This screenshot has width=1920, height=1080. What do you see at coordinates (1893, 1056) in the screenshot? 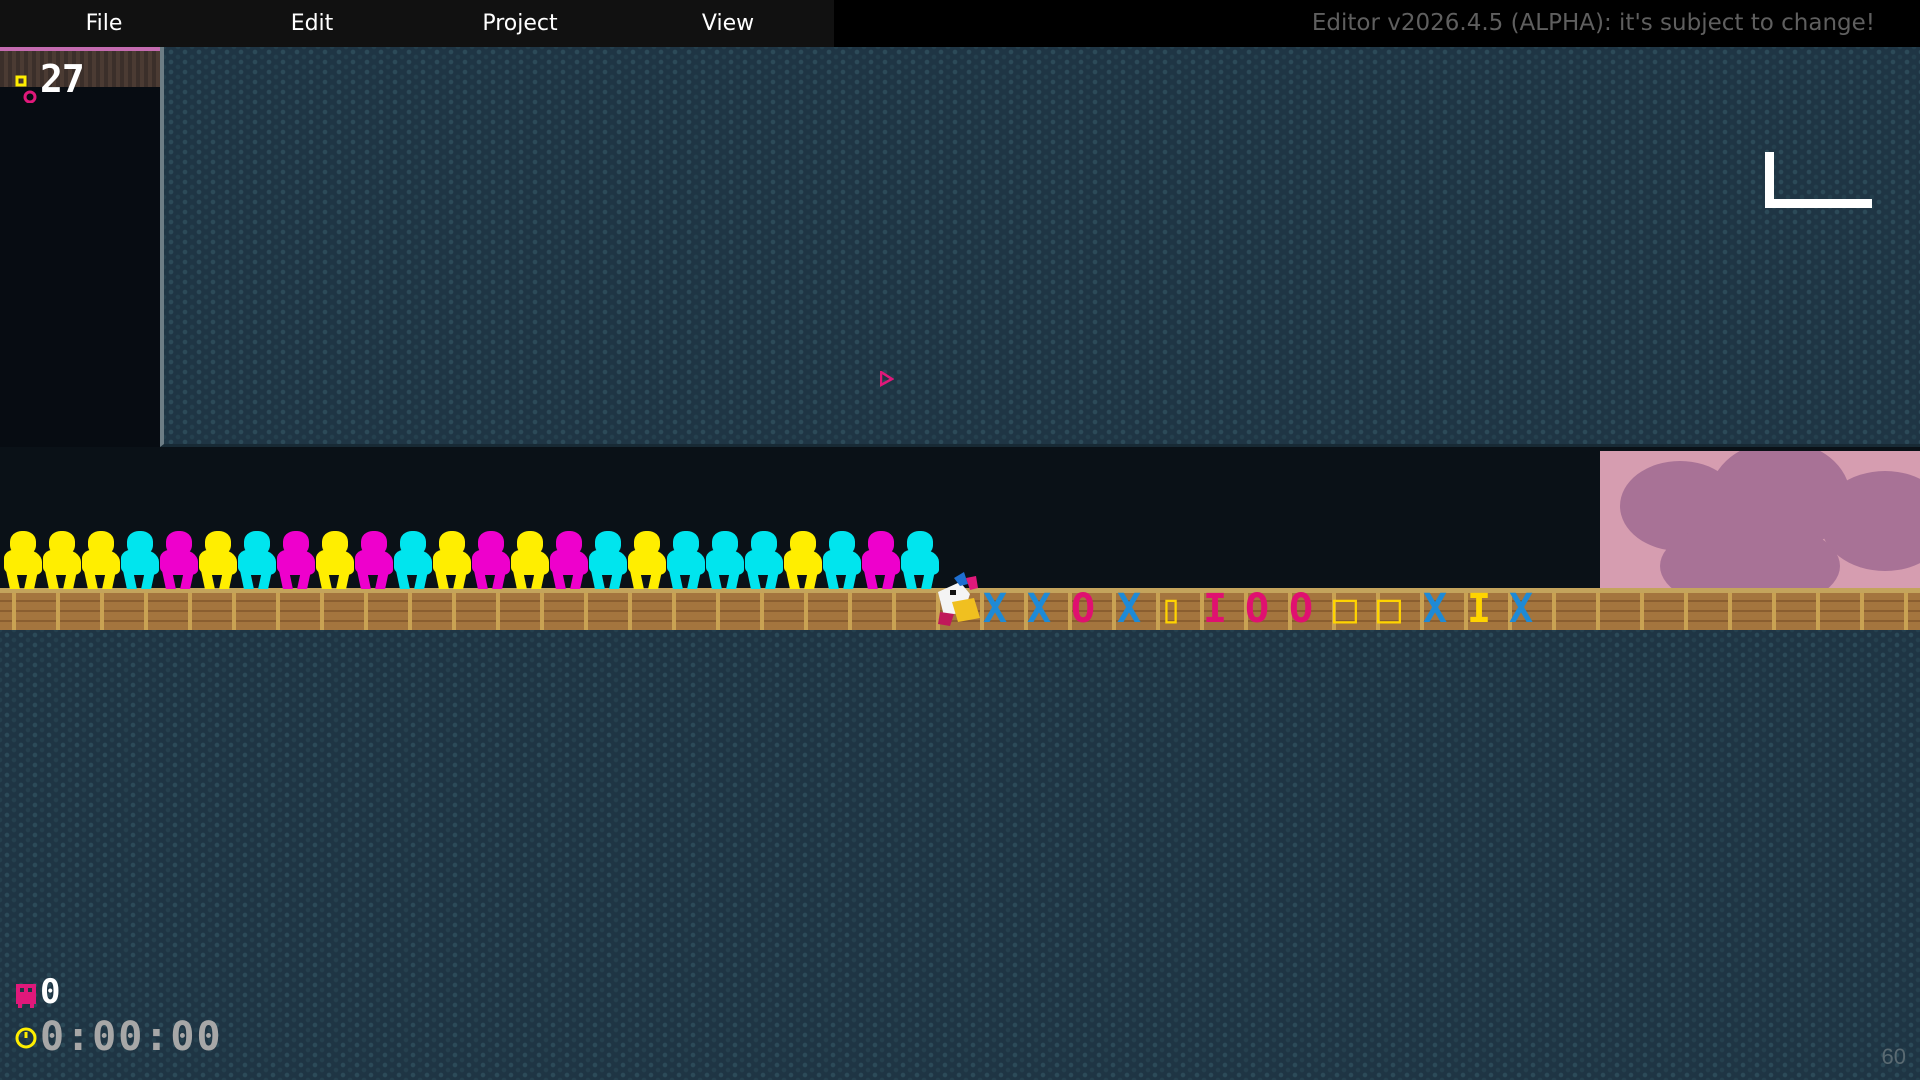
I see `fps-counter: 60` at bounding box center [1893, 1056].